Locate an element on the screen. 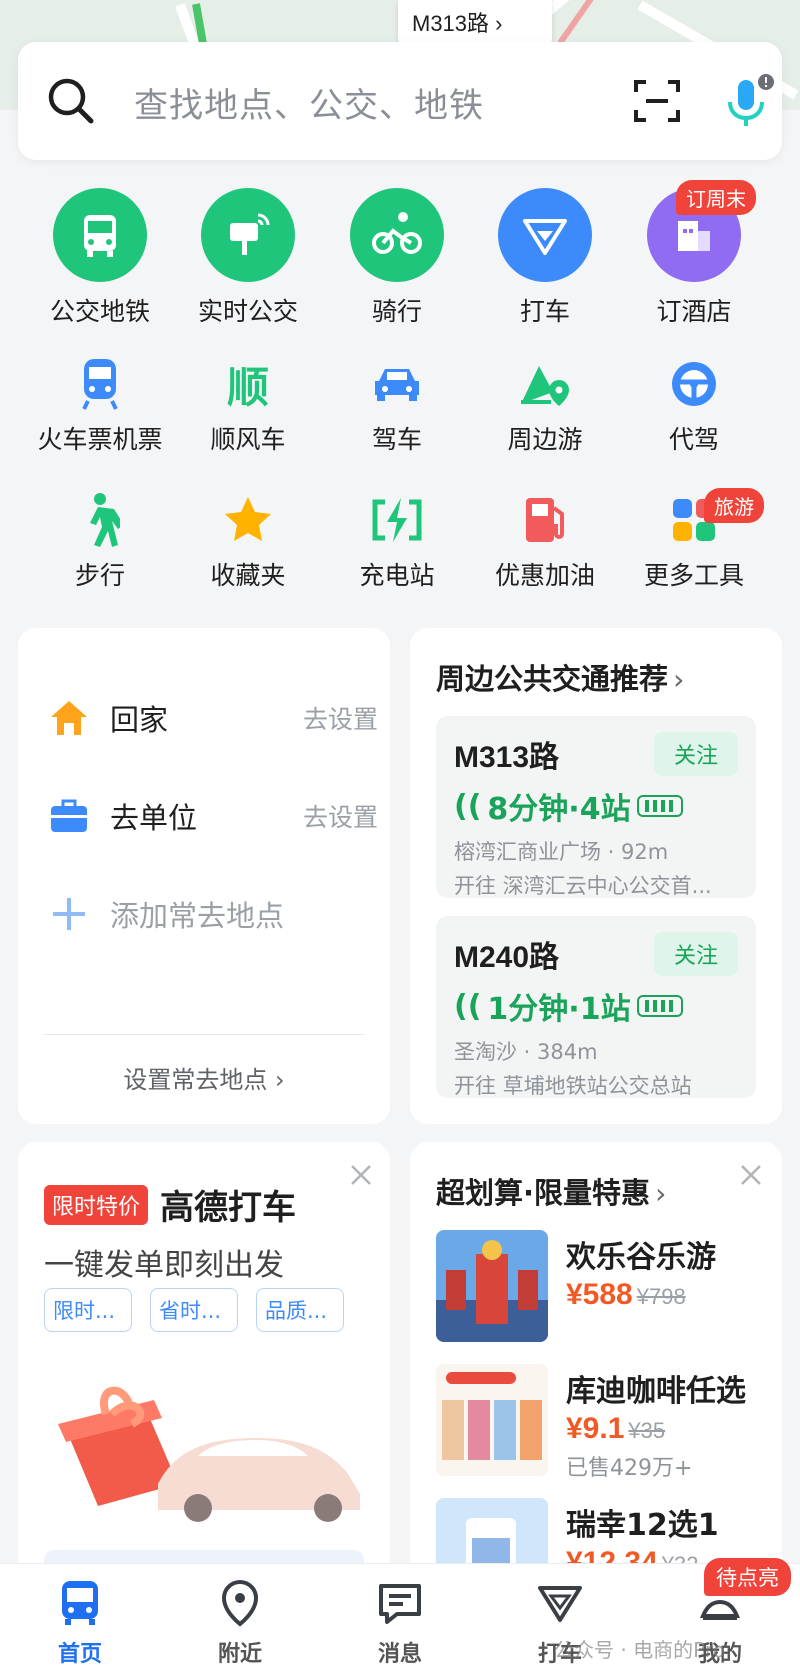  route-stop: 榕湾汇商业广场 · 92m is located at coordinates (561, 852).